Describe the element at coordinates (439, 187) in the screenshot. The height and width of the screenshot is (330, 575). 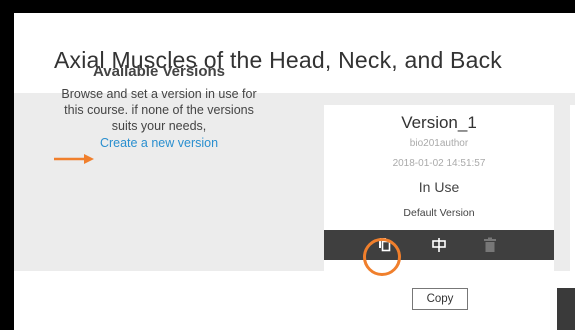
I see `version-status: In Use` at that location.